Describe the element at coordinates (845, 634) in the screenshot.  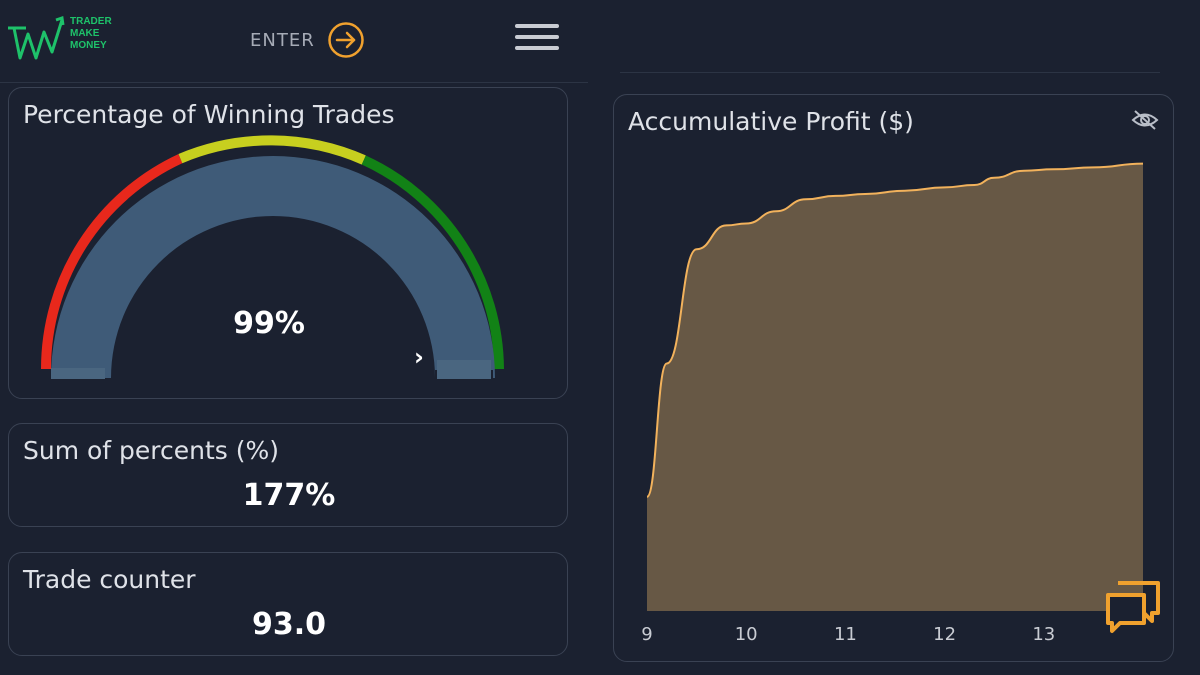
I see `x-tick-label: 11` at that location.